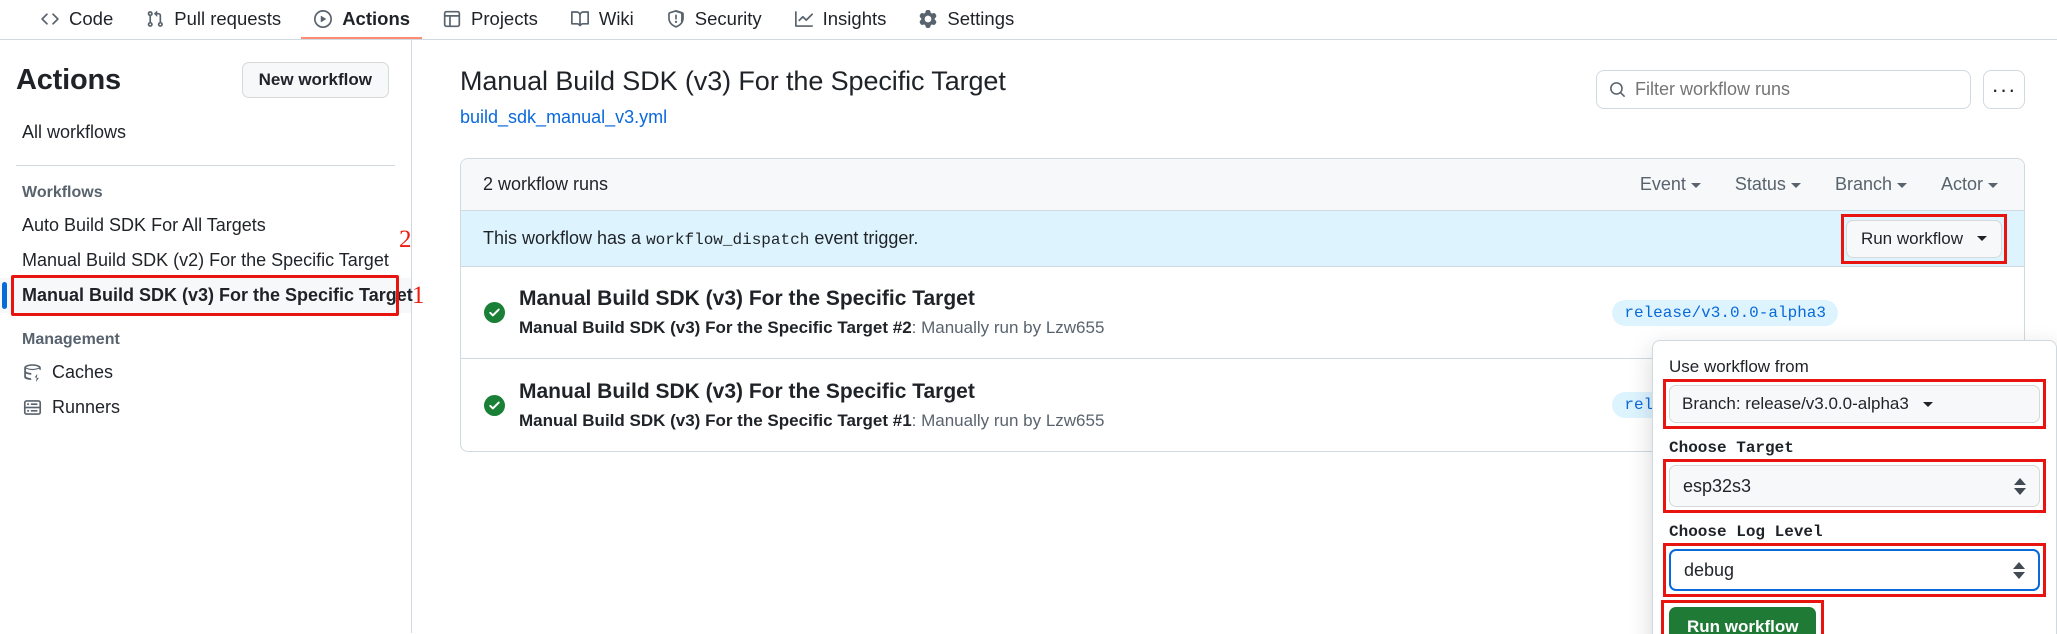 The image size is (2057, 634). I want to click on target-select-wrap: esp32s3, so click(1854, 486).